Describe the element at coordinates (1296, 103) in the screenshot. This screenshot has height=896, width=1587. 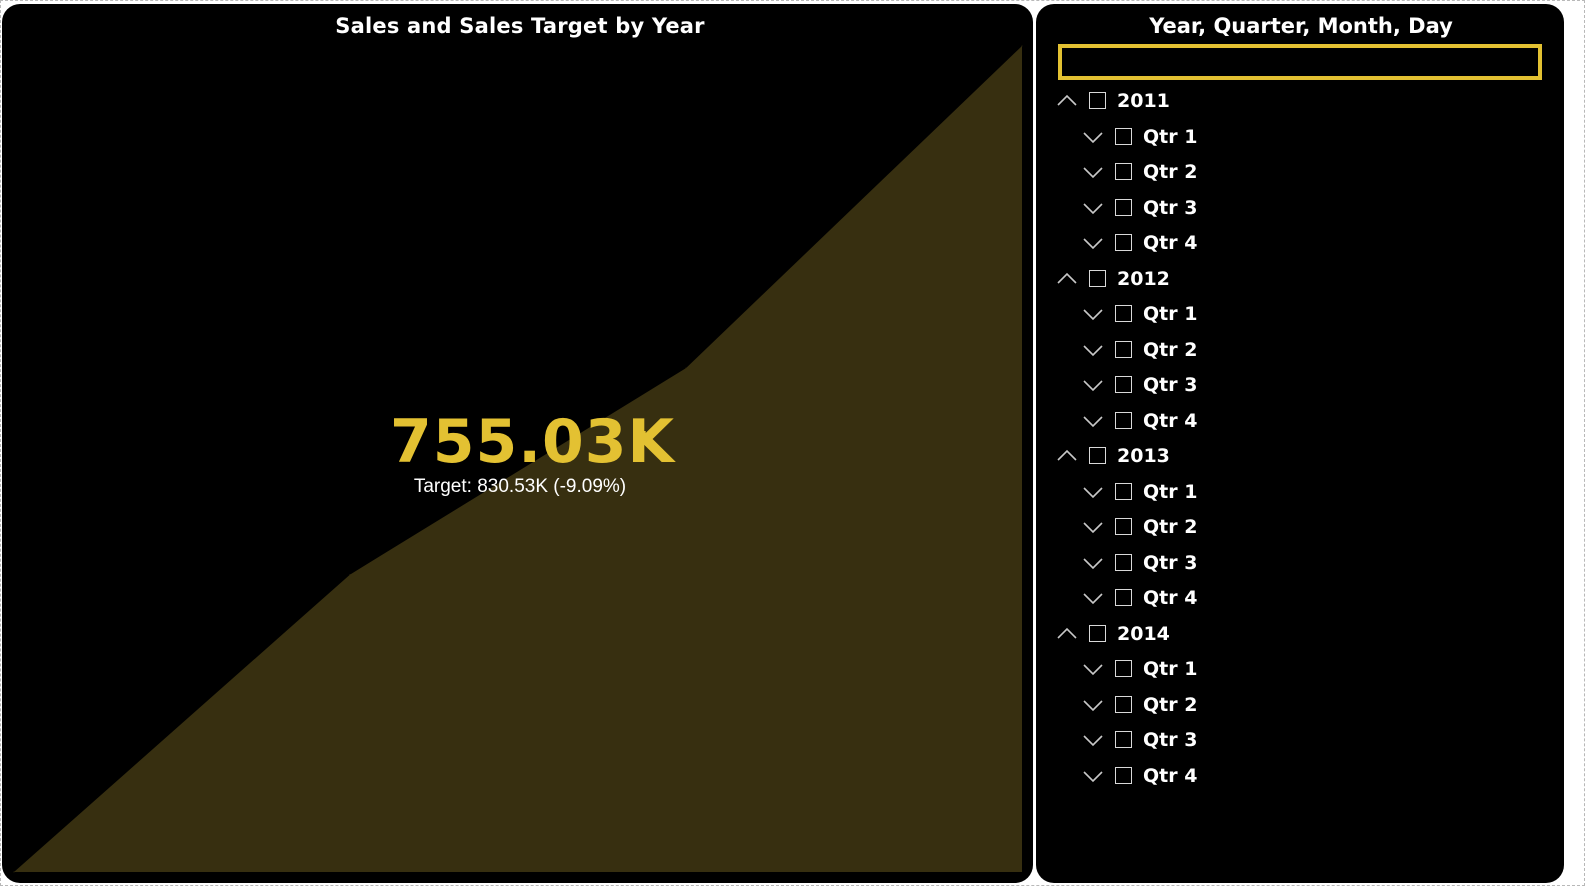
I see `tree-year-2011: 2011` at that location.